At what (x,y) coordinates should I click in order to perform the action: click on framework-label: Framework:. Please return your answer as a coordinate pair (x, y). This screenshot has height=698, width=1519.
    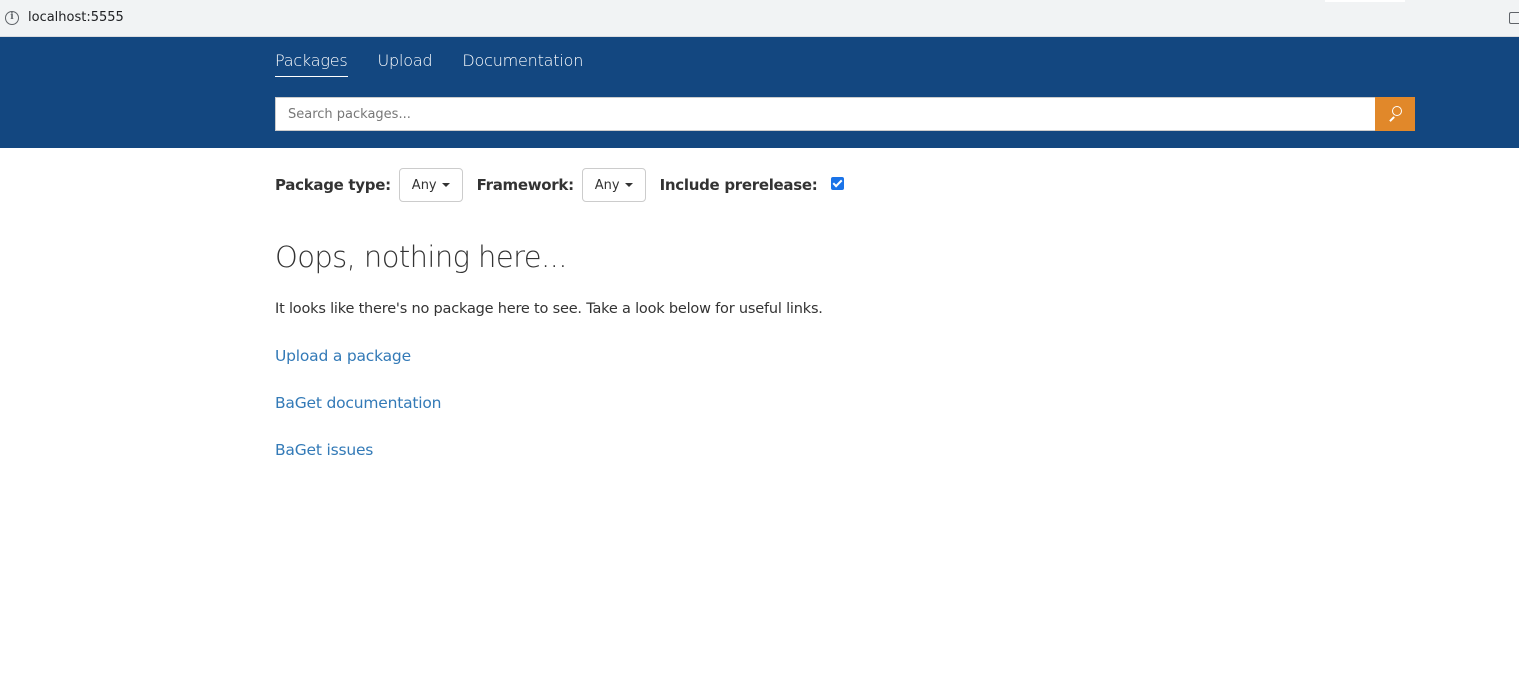
    Looking at the image, I should click on (525, 185).